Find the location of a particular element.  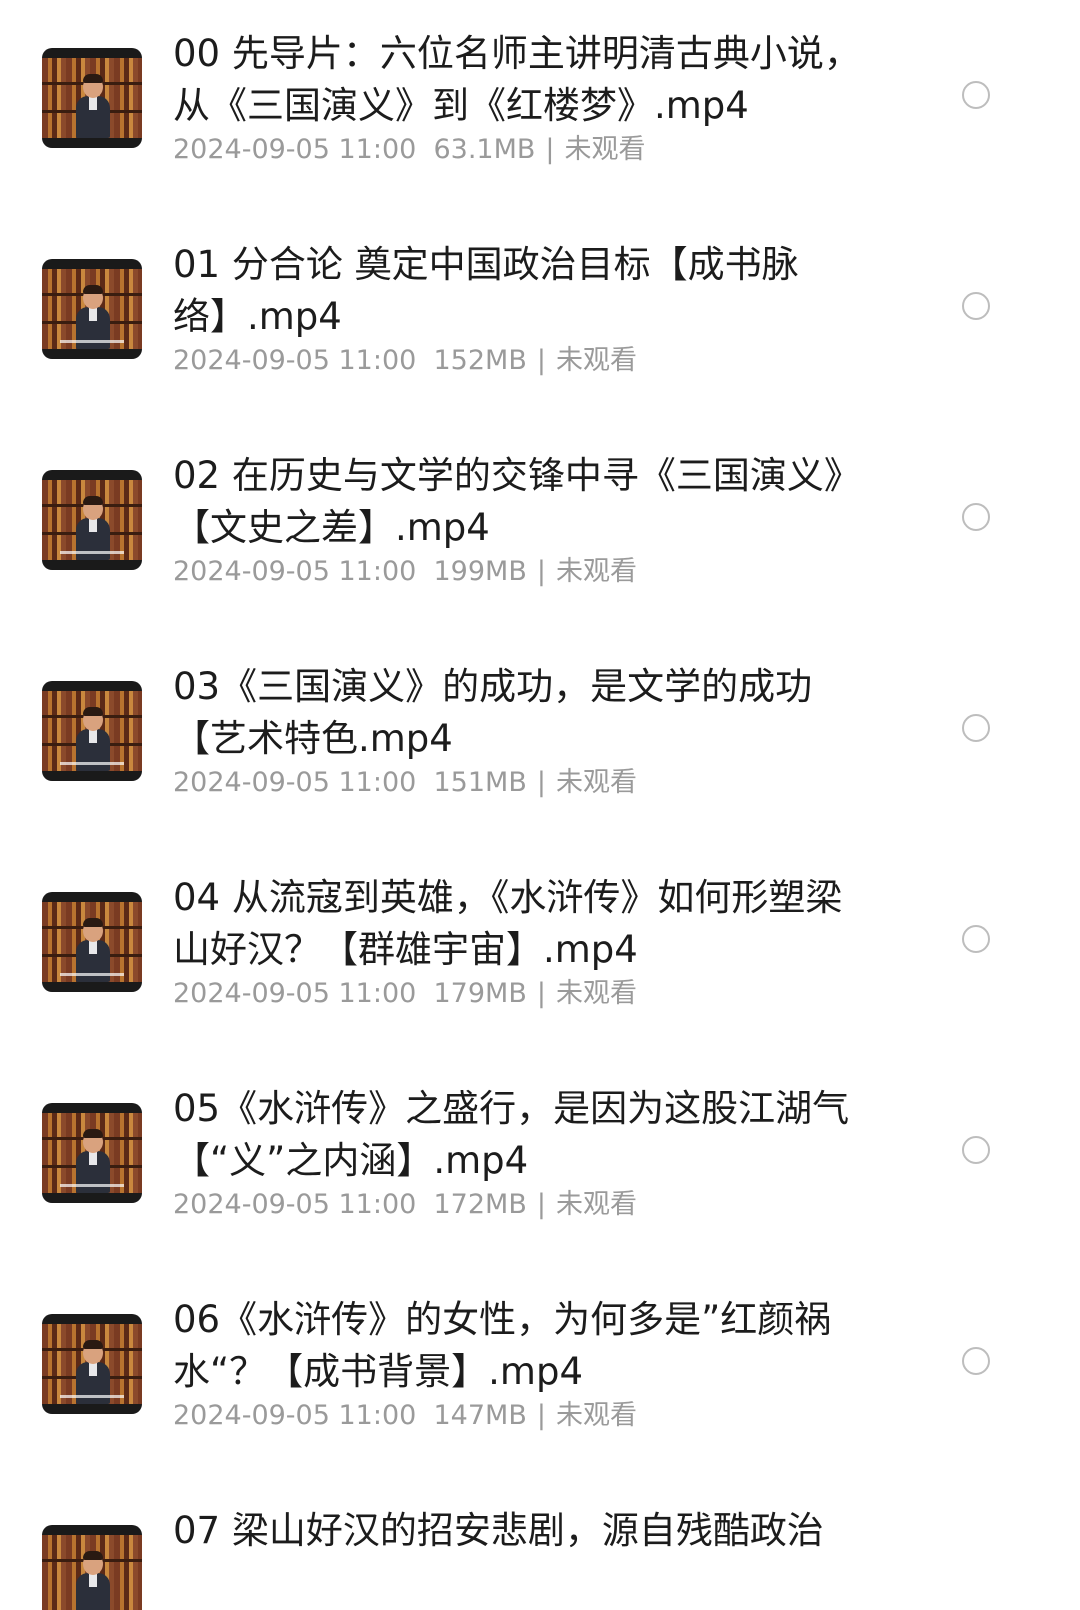

file-title: 03《三国演义》的成功，是文学的成功【艺术特色.mp4 is located at coordinates (518, 713).